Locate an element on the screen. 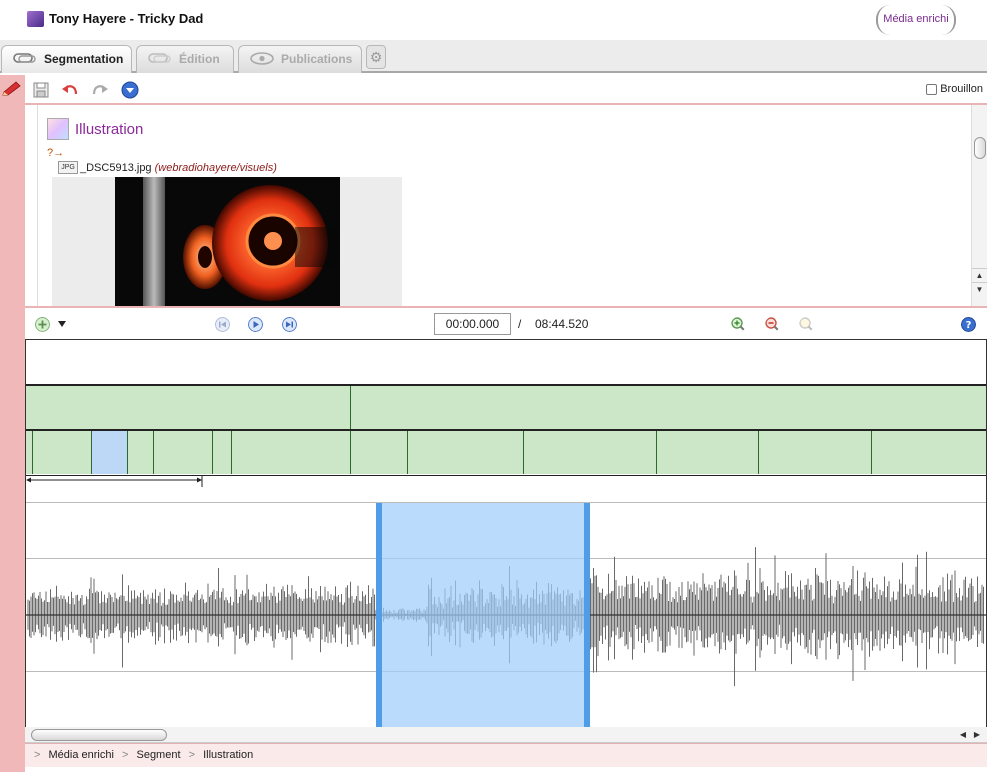 The image size is (987, 772). selection-handle-end is located at coordinates (587, 616).